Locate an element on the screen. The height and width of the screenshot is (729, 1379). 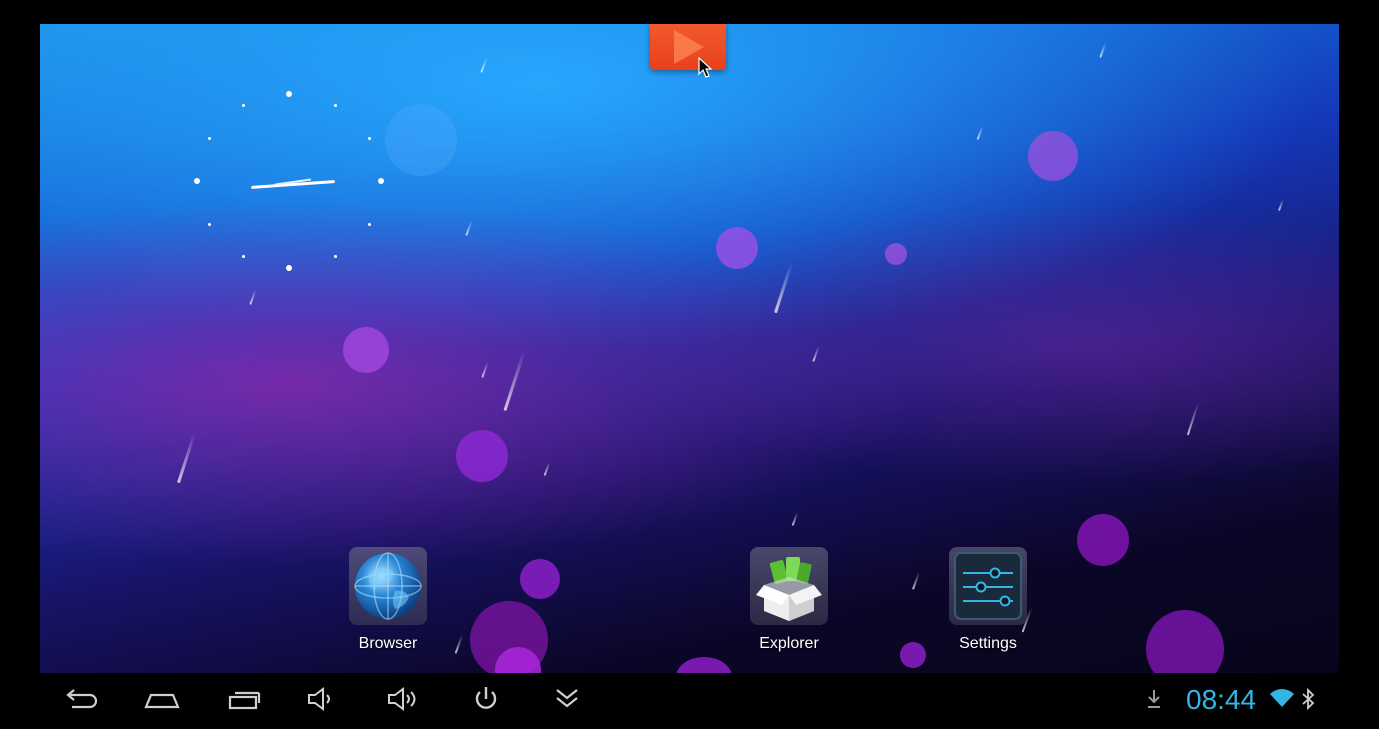
app-settings: Settings is located at coordinates (988, 600).